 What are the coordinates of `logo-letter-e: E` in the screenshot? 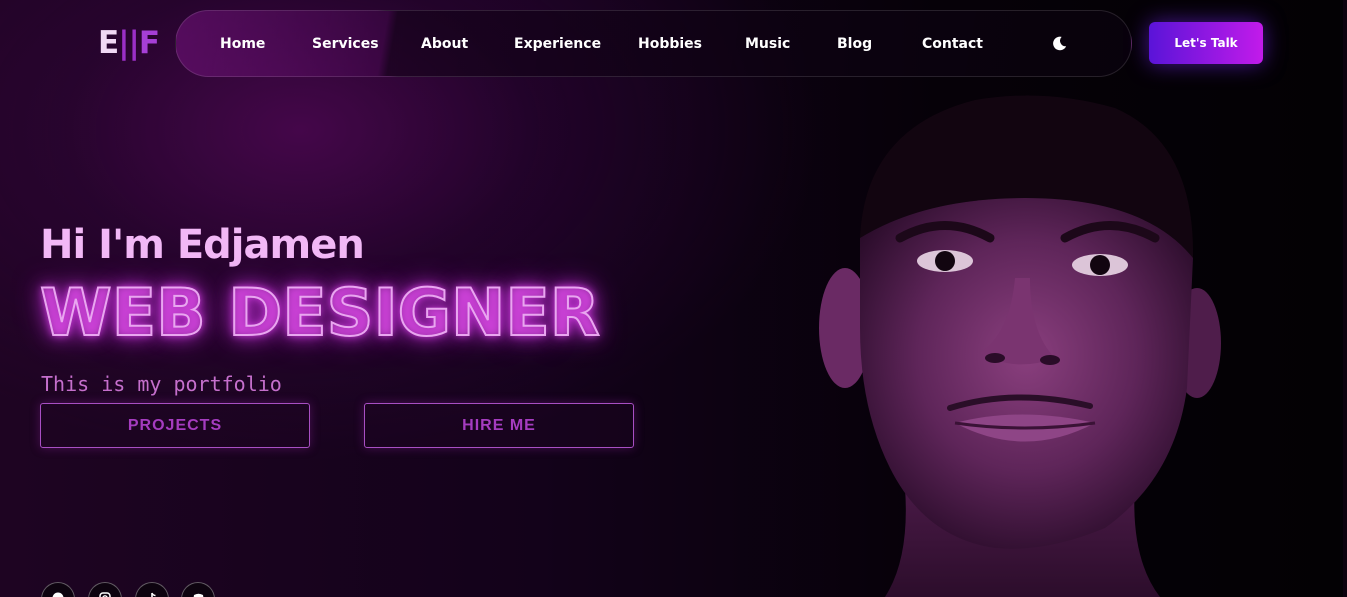 It's located at (108, 43).